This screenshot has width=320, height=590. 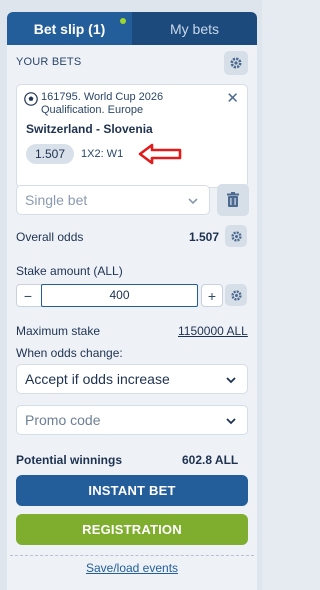 I want to click on promo-code-select: Promo code, so click(x=132, y=420).